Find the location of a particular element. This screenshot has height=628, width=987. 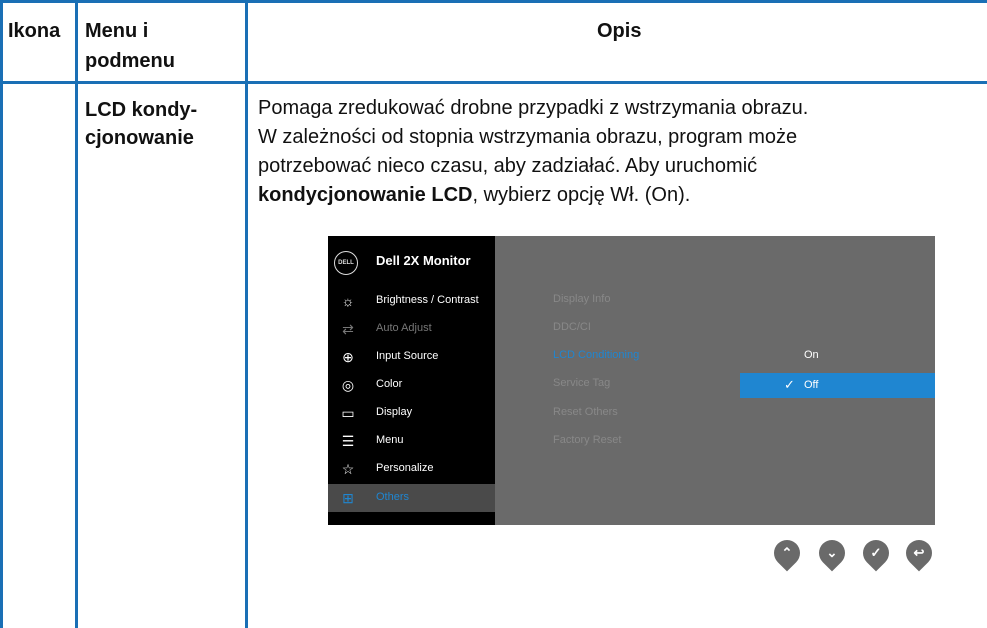

dell-logo: DELL is located at coordinates (346, 263).